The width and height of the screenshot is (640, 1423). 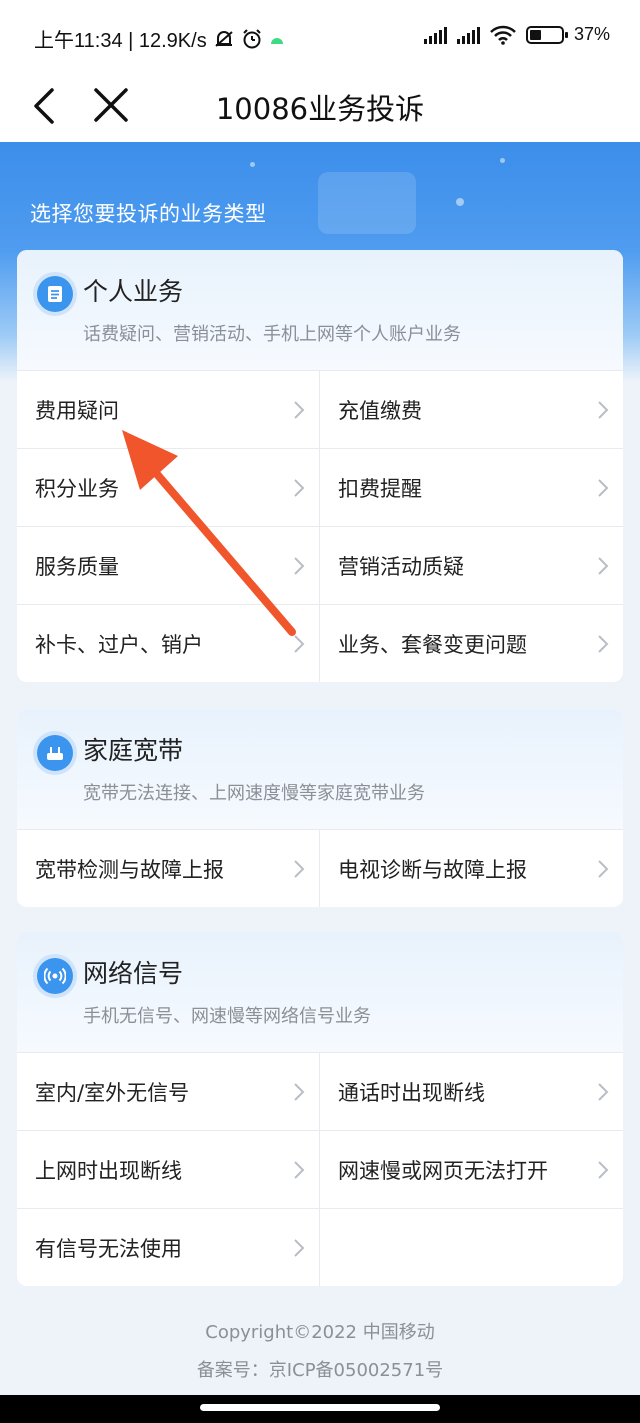 I want to click on item-label: 扣费提醒, so click(x=380, y=488).